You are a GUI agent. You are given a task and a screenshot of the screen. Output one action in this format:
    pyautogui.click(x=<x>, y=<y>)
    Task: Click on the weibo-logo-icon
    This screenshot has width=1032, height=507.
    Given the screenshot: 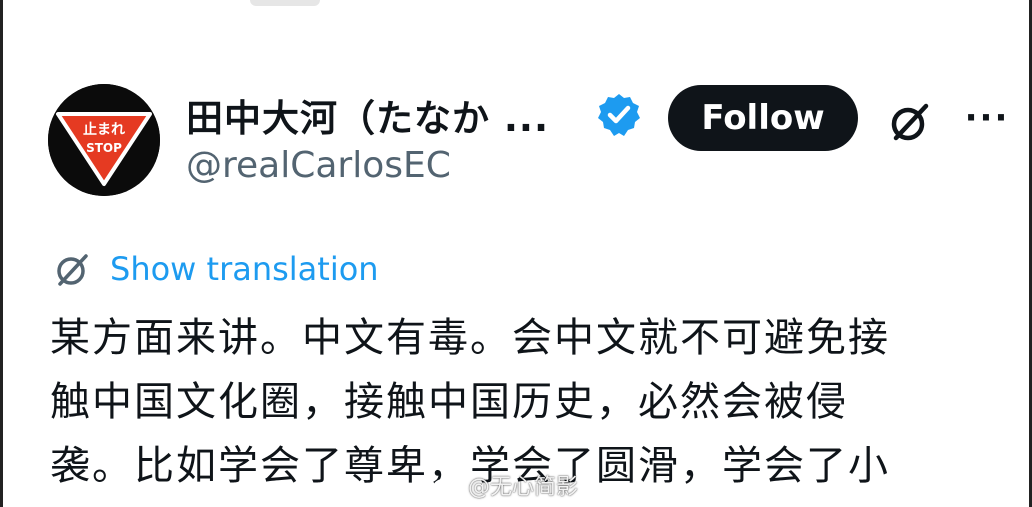 What is the action you would take?
    pyautogui.click(x=447, y=486)
    